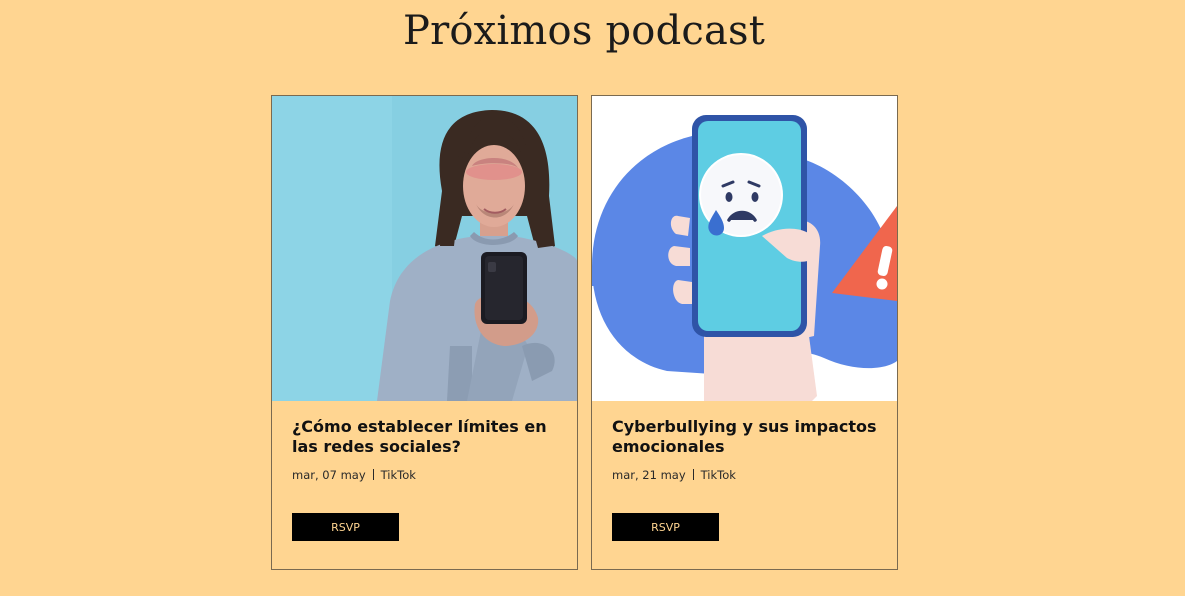  Describe the element at coordinates (747, 437) in the screenshot. I see `event-title: Cyberbullying y sus impactos emocionales` at that location.